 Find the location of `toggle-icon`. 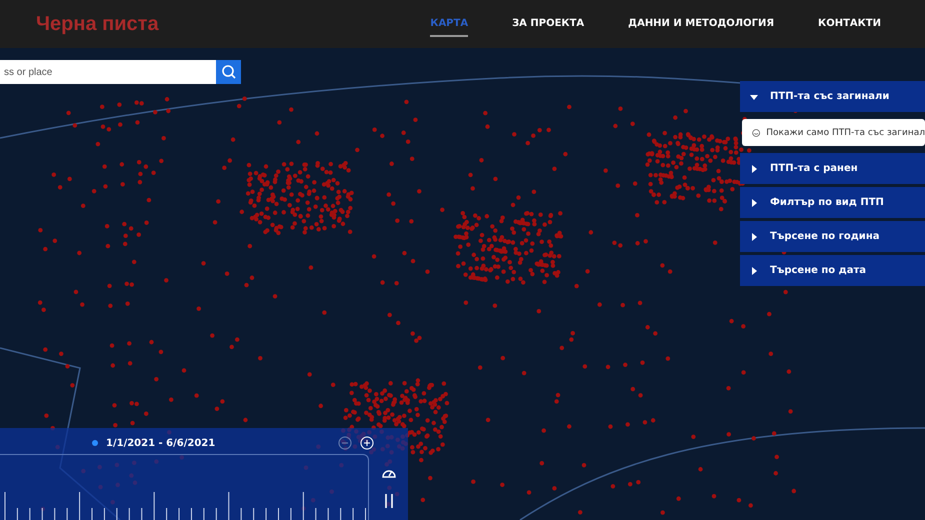

toggle-icon is located at coordinates (756, 132).